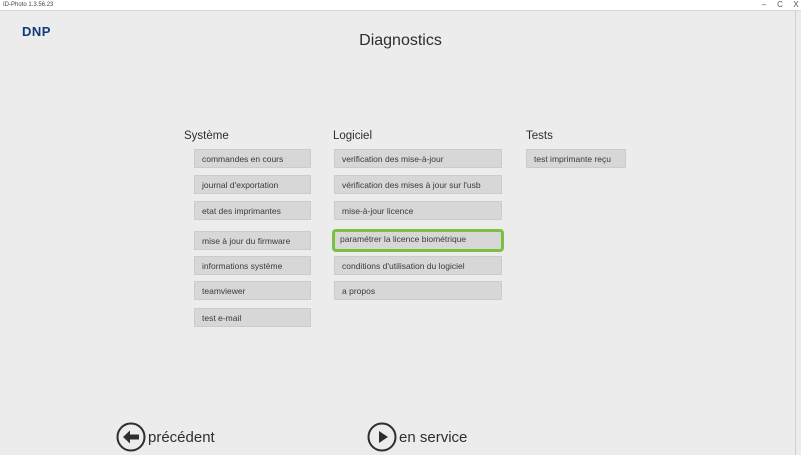 This screenshot has width=801, height=455. Describe the element at coordinates (252, 240) in the screenshot. I see `mise-a-jour-firmware-button: mise à jour du firmware` at that location.